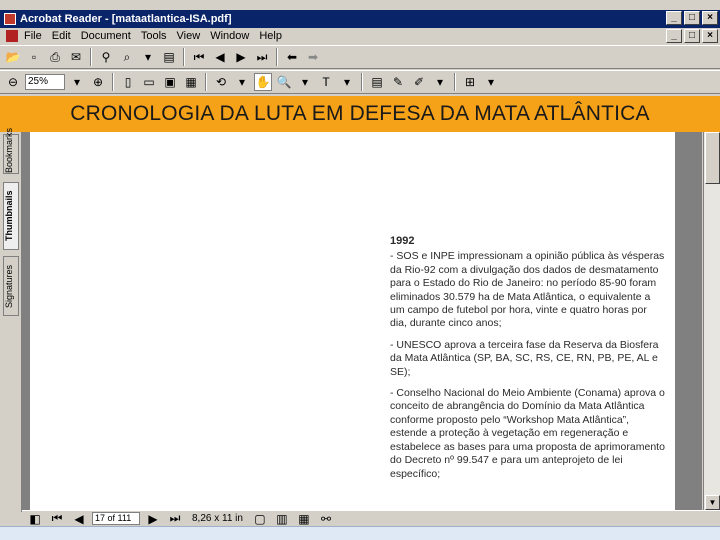 This screenshot has height=540, width=720. Describe the element at coordinates (11, 320) in the screenshot. I see `navigation-pane-tabs: Bookmarks Thumbnails Signatures` at that location.